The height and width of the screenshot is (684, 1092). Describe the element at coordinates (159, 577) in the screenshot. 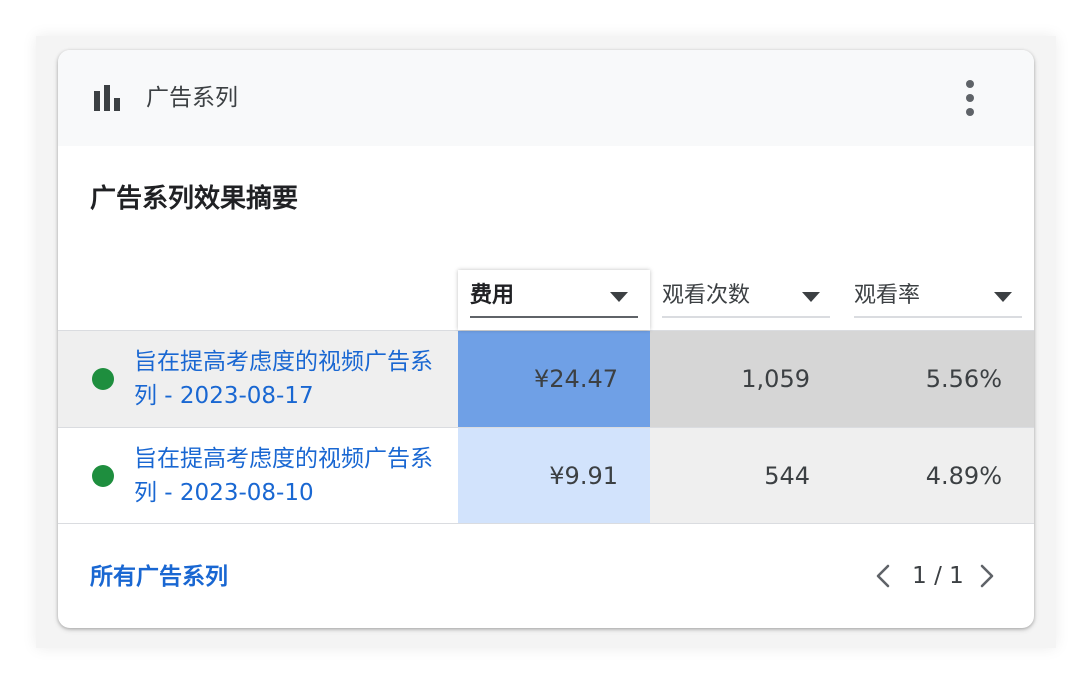

I see `all-campaigns-link: 所有广告系列` at that location.